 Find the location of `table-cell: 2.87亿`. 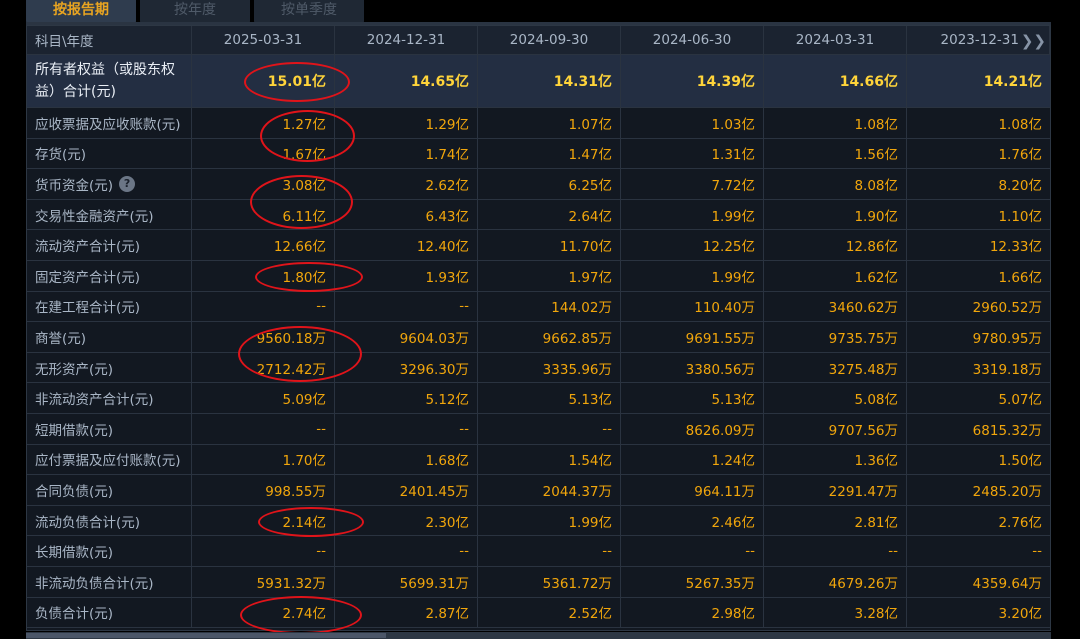

table-cell: 2.87亿 is located at coordinates (406, 612).